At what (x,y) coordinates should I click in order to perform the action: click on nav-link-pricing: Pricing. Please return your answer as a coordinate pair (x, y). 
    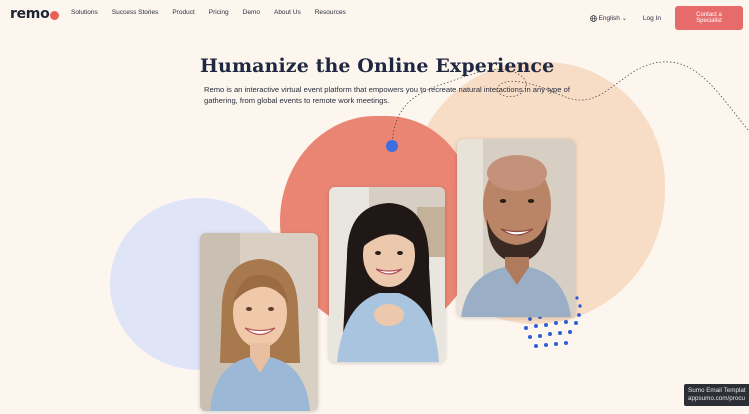
    Looking at the image, I should click on (219, 12).